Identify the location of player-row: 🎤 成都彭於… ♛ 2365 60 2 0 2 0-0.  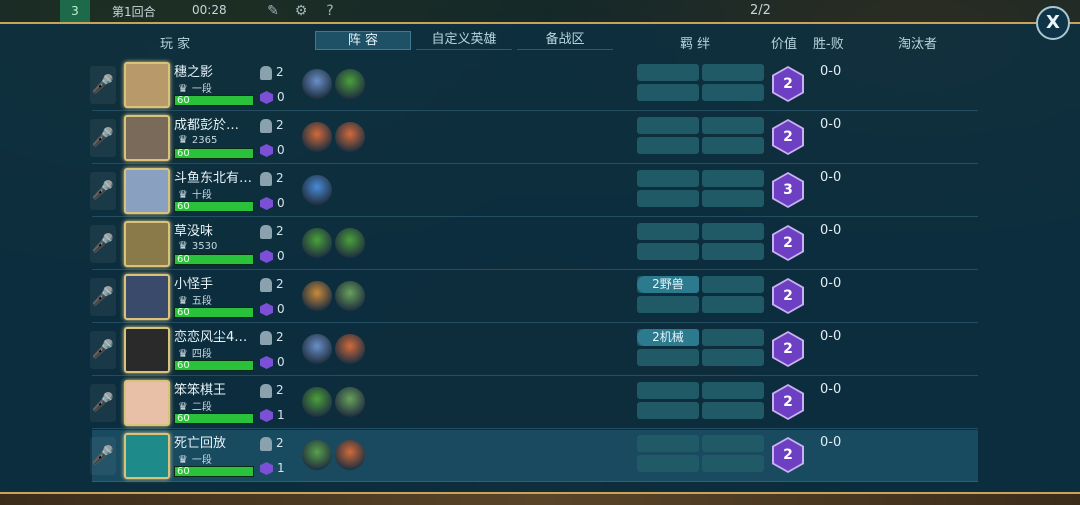
(534, 138).